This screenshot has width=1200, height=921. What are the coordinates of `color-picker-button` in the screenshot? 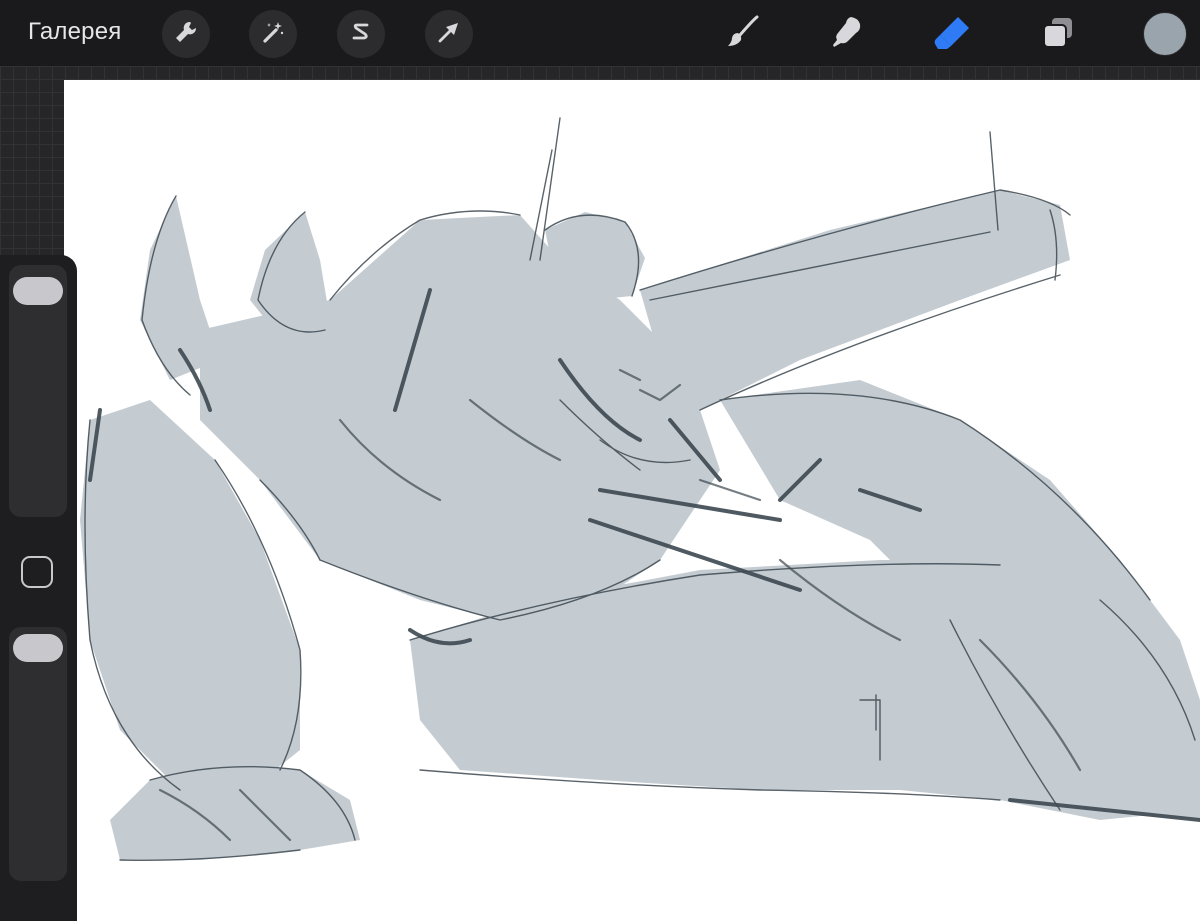 It's located at (1165, 34).